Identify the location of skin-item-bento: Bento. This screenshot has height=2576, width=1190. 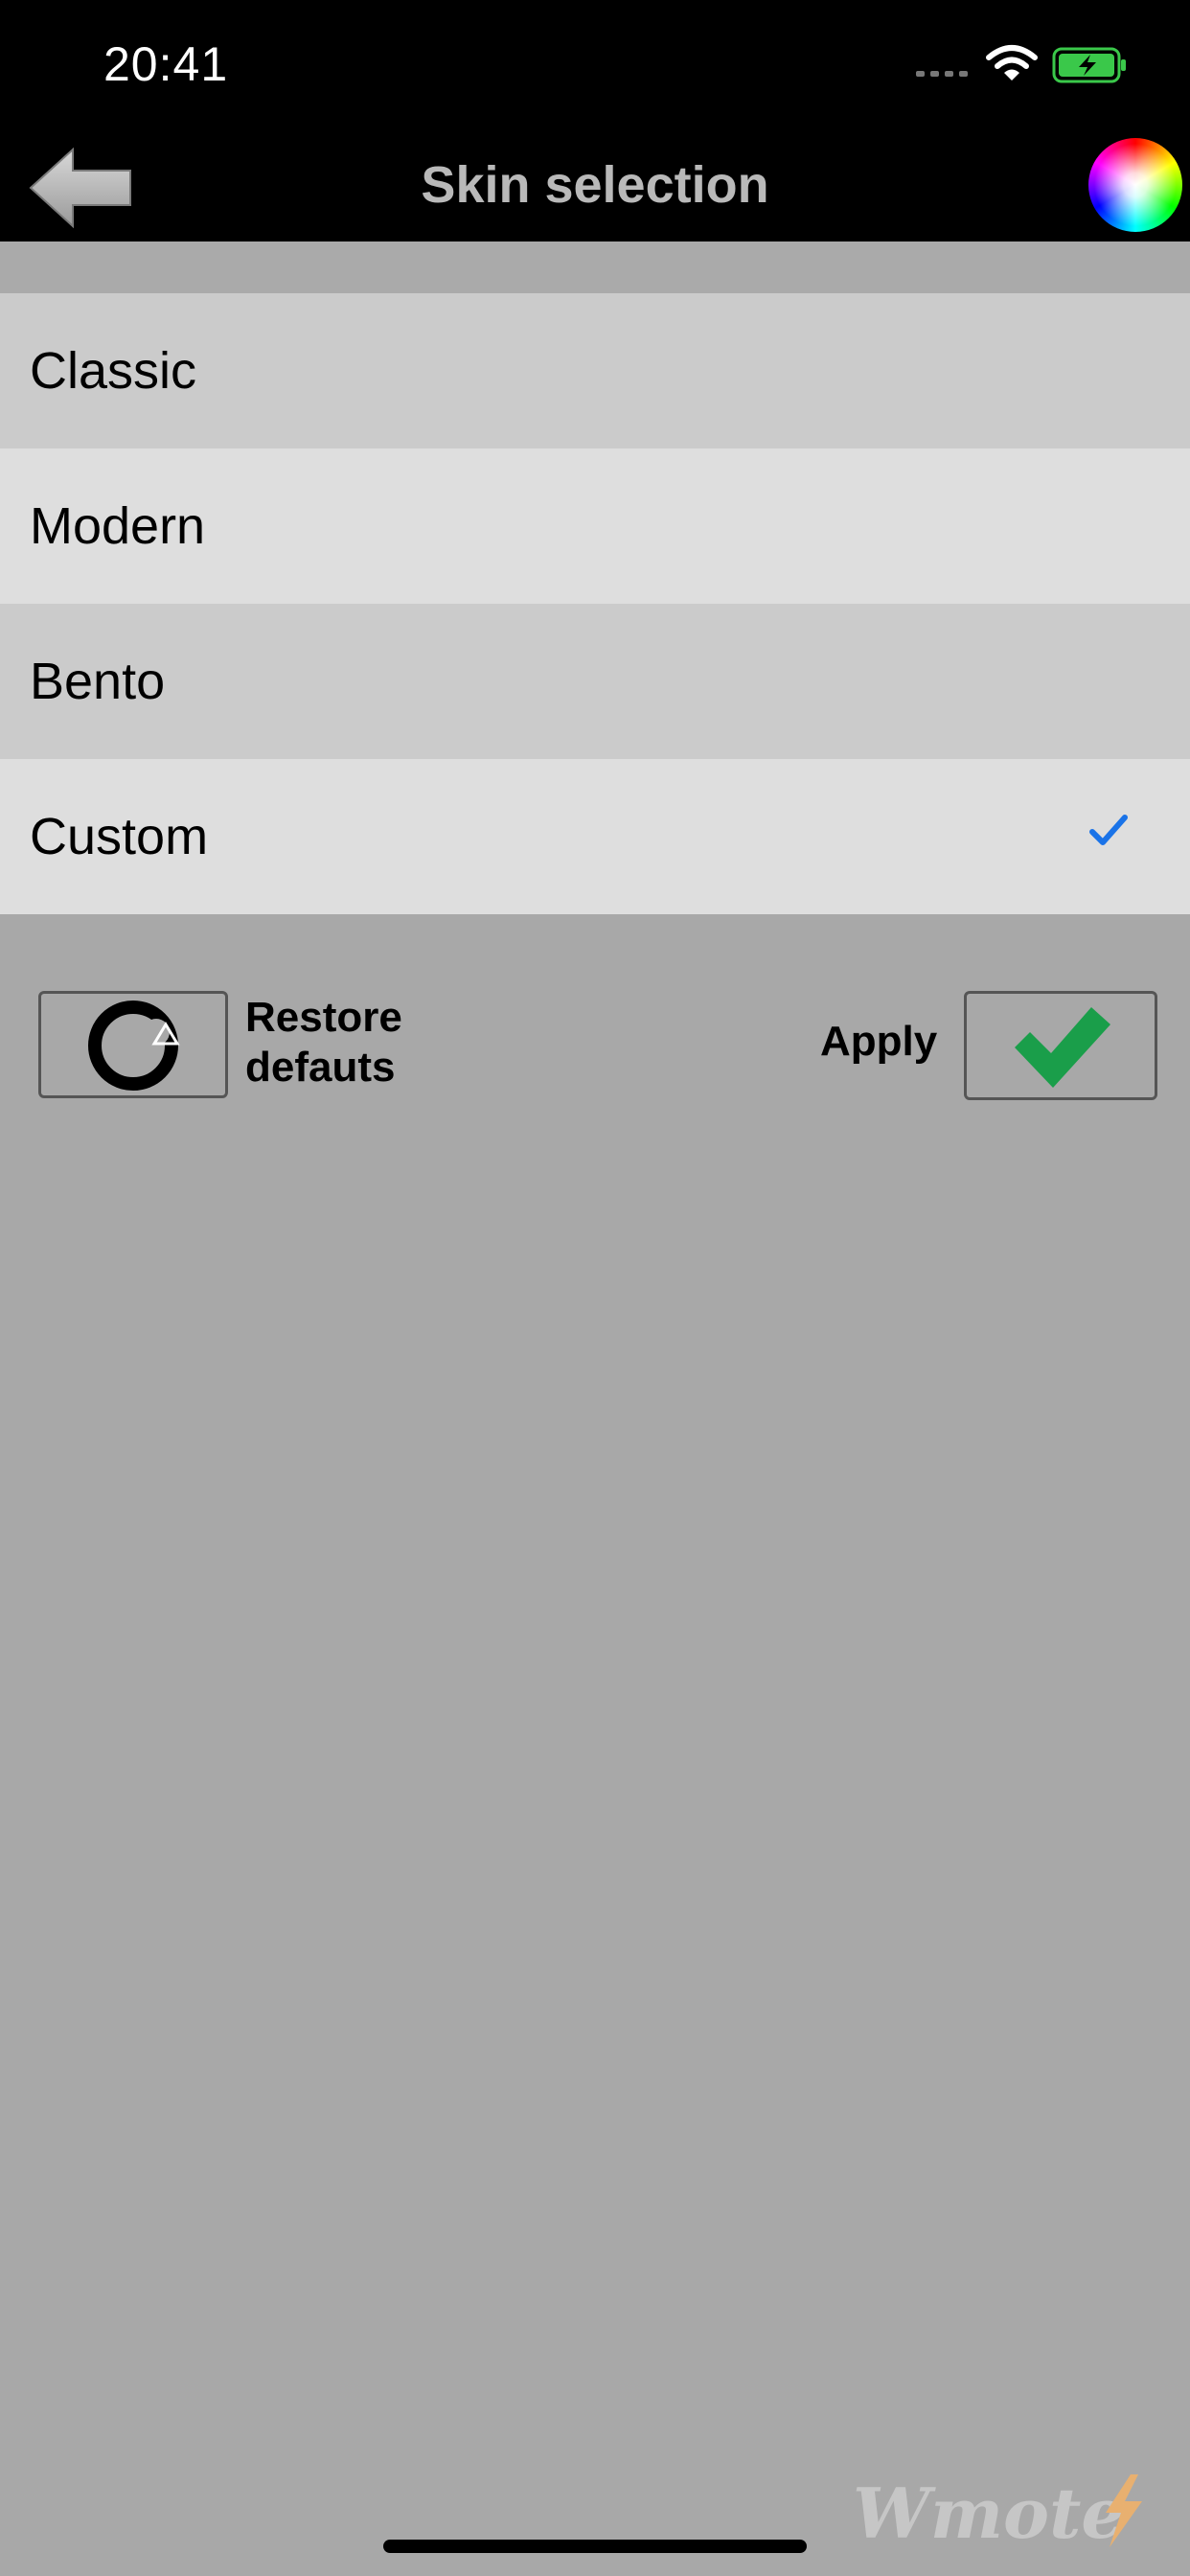
(595, 681).